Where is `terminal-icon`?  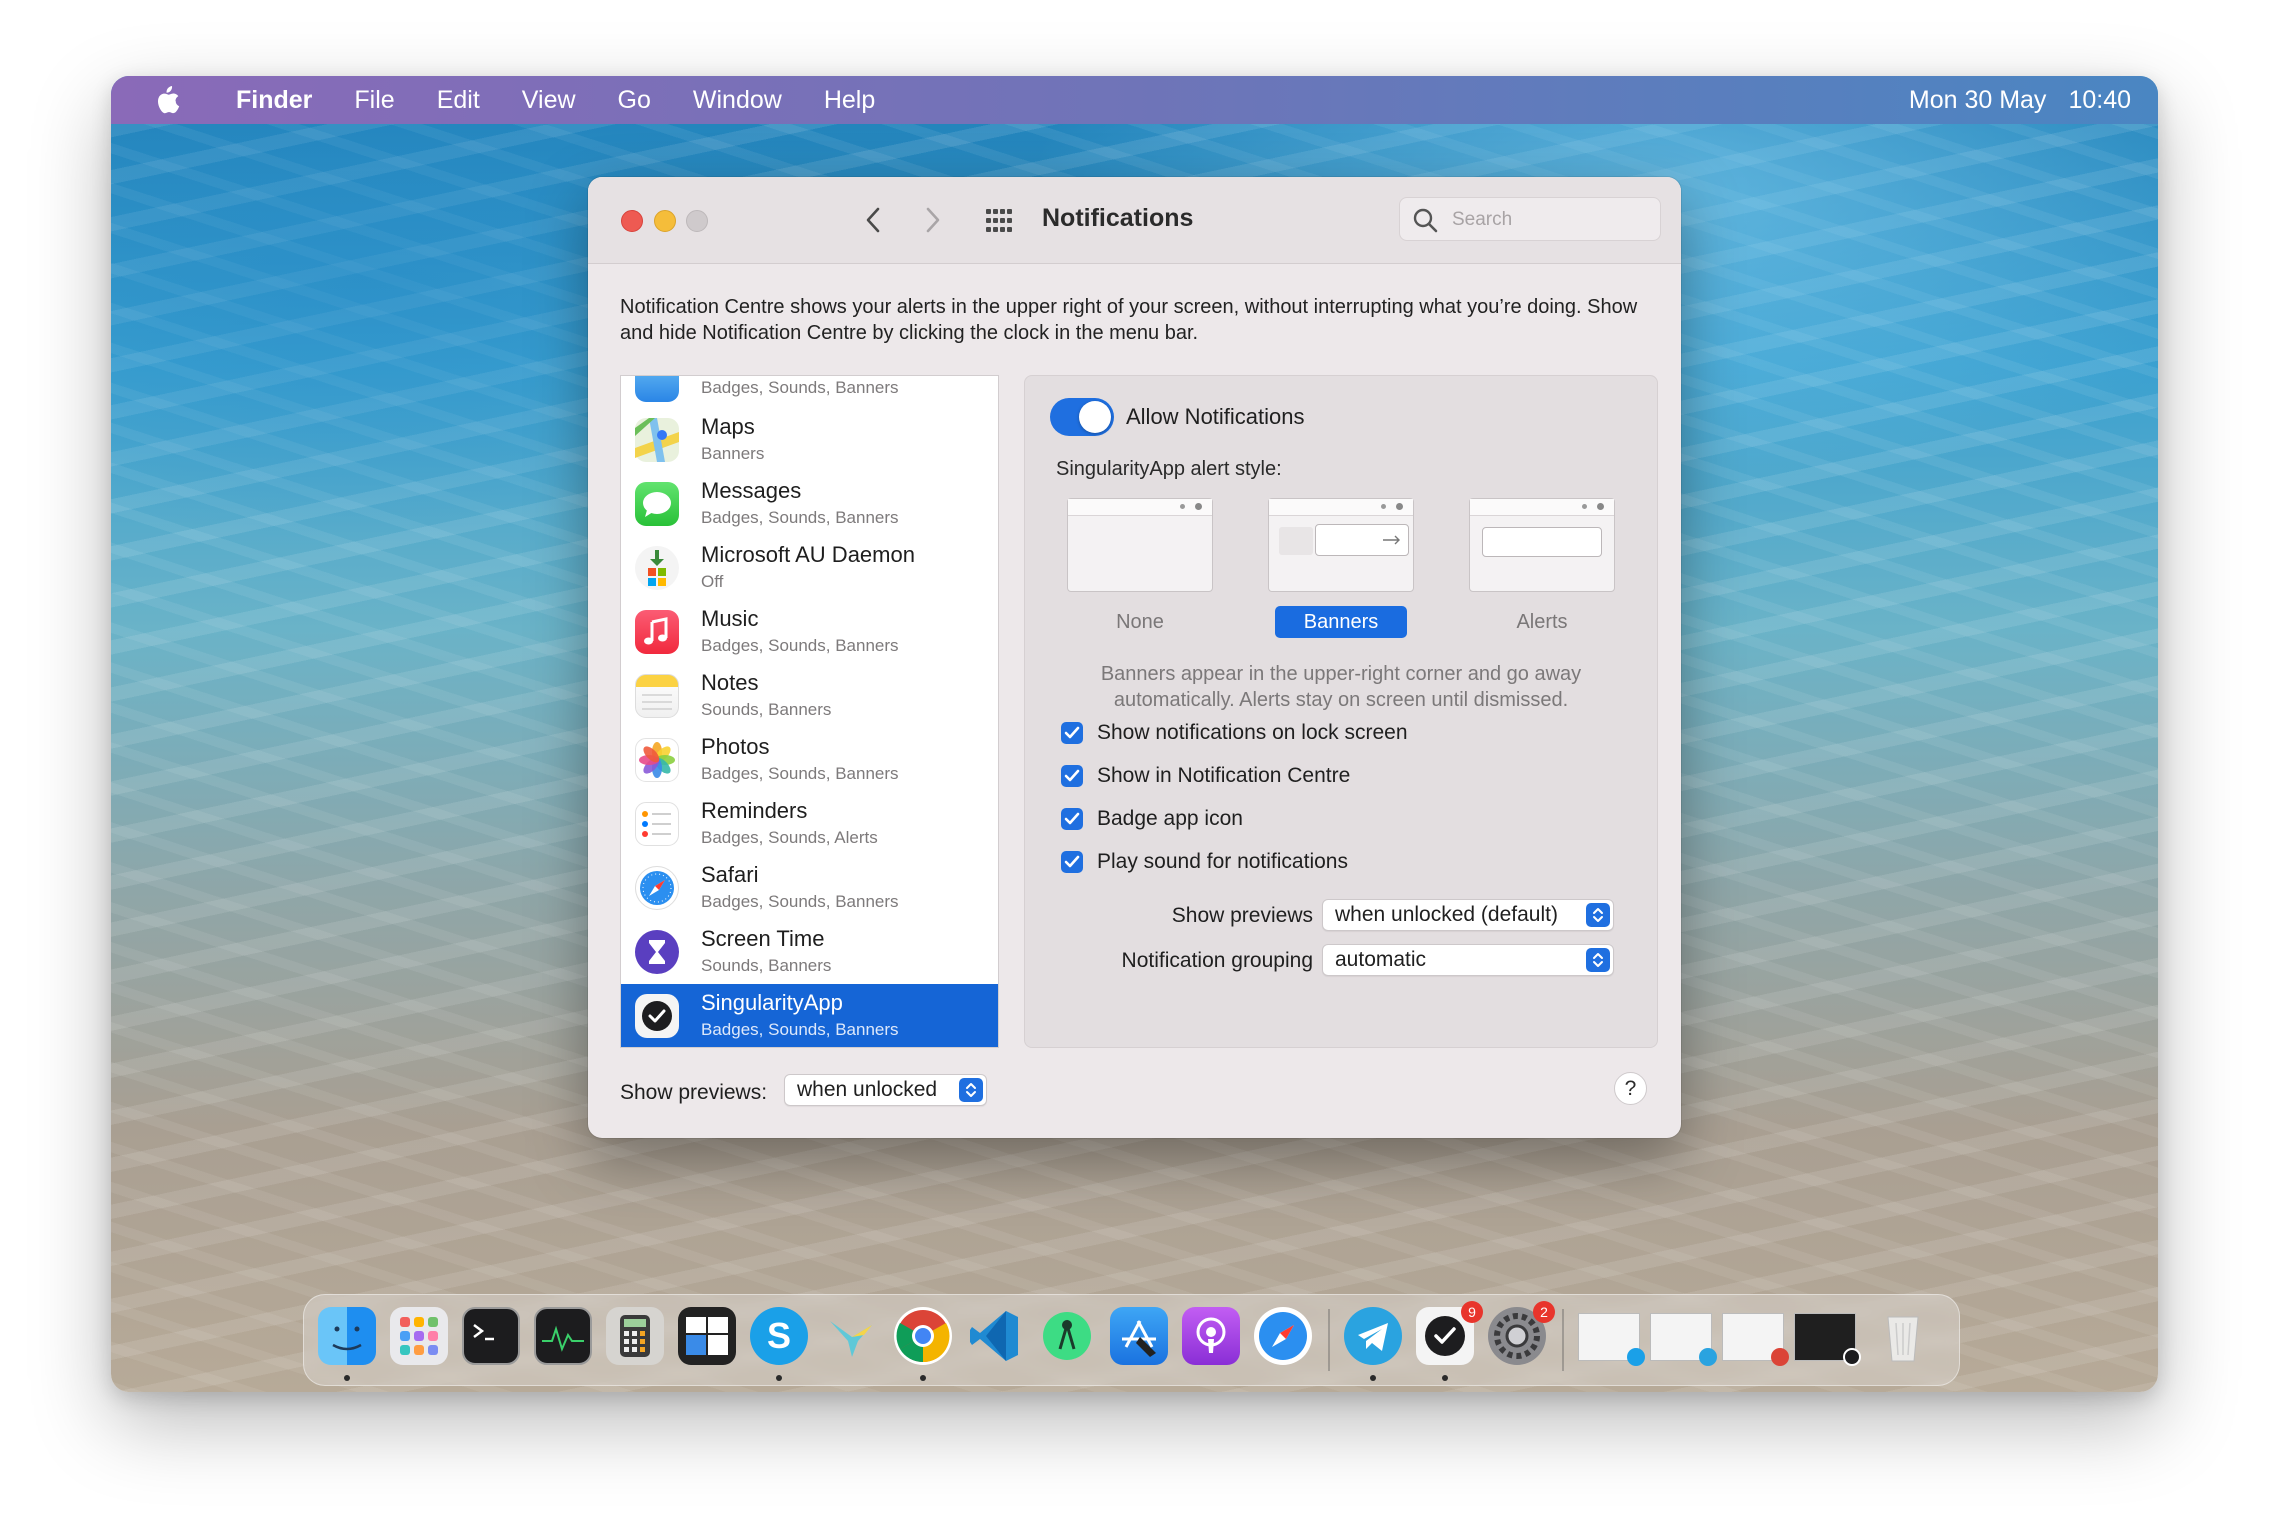 terminal-icon is located at coordinates (491, 1336).